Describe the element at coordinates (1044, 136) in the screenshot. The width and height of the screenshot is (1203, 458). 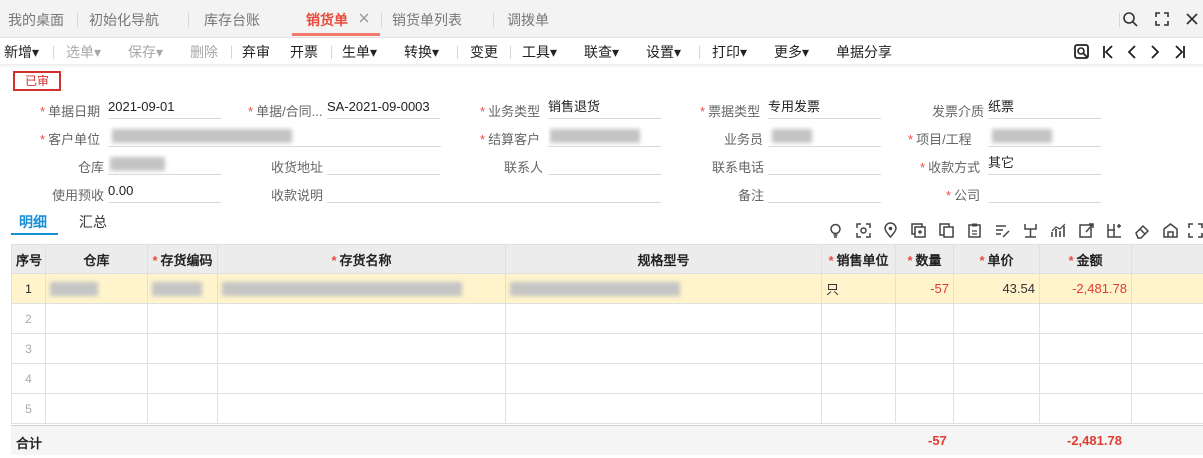
I see `project-field` at that location.